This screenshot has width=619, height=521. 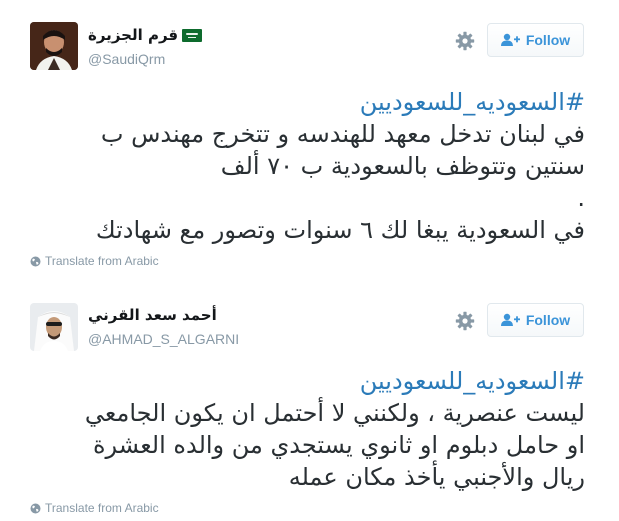 What do you see at coordinates (581, 198) in the screenshot?
I see `tweet-text-line: .` at bounding box center [581, 198].